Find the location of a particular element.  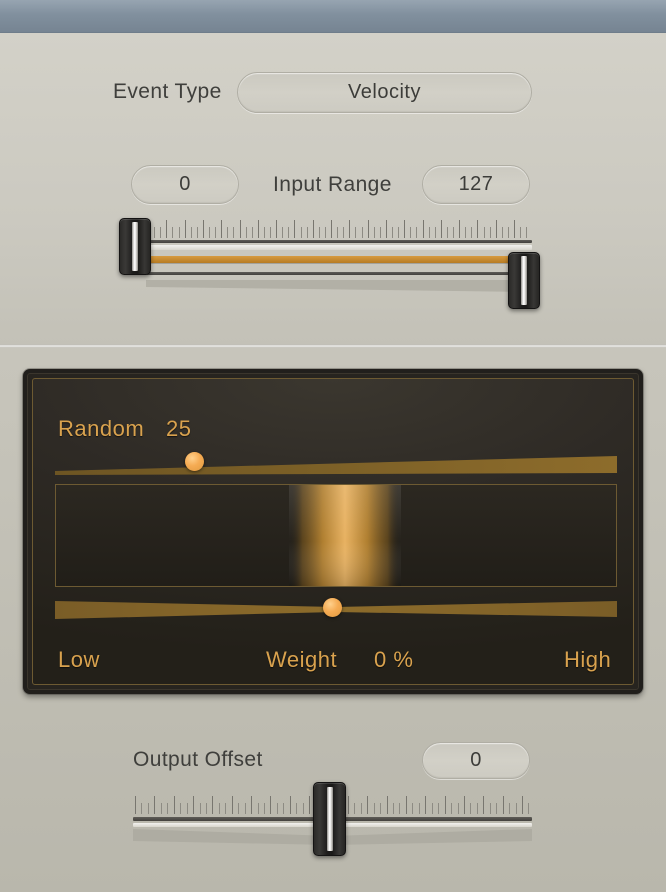

output-offset-thumb is located at coordinates (329, 819).